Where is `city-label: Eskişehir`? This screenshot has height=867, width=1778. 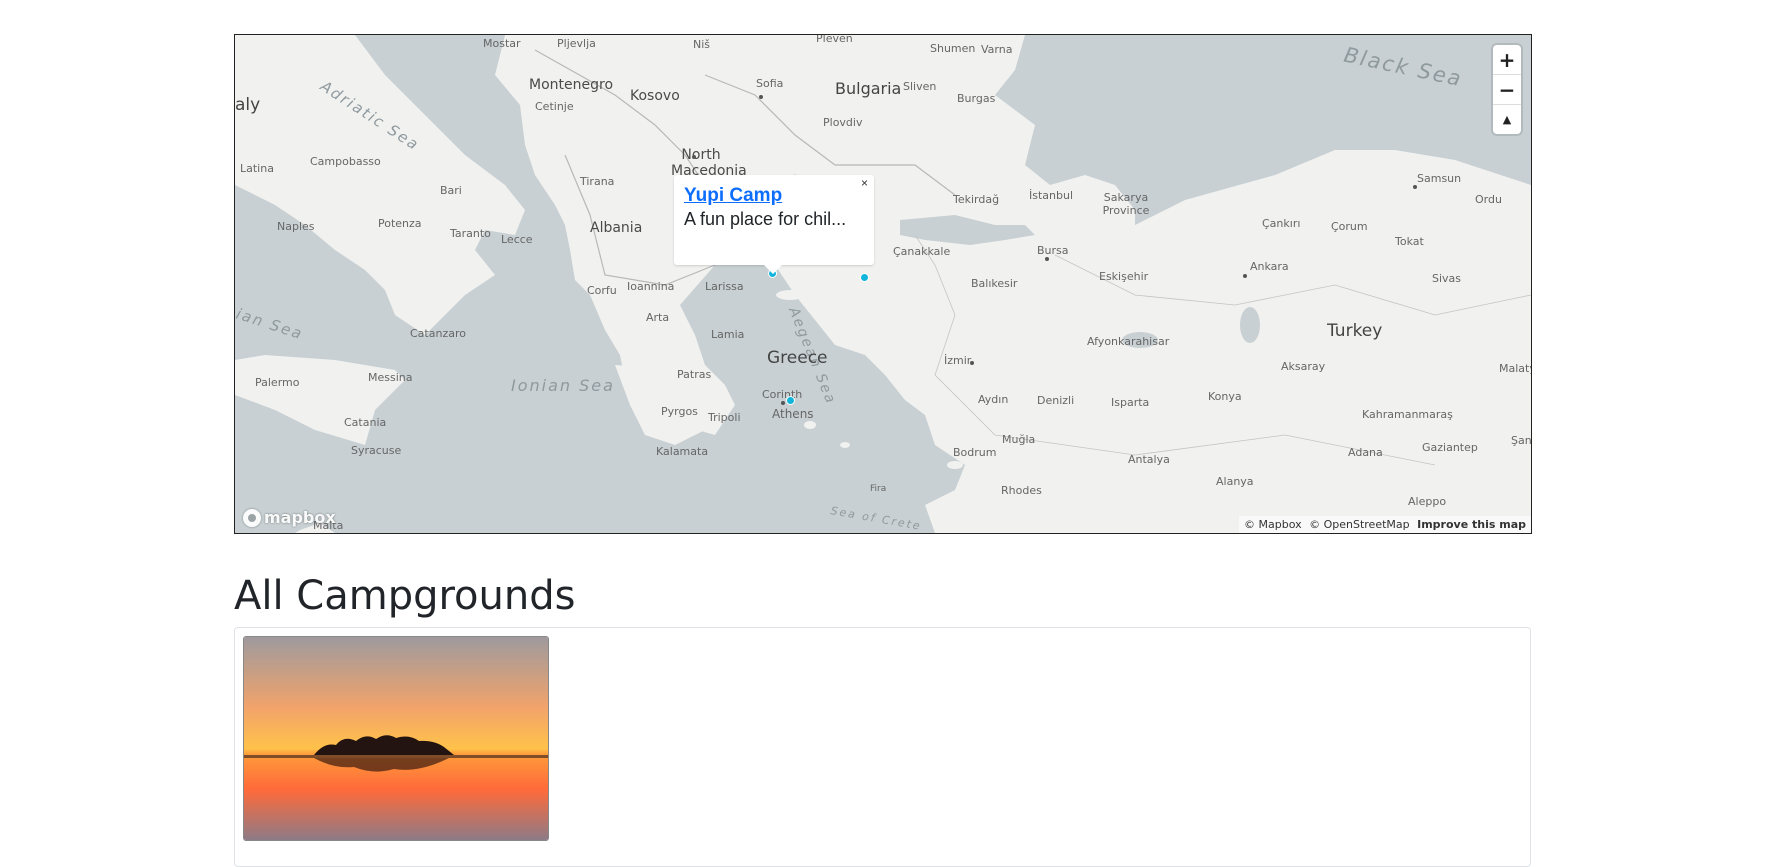 city-label: Eskişehir is located at coordinates (1124, 276).